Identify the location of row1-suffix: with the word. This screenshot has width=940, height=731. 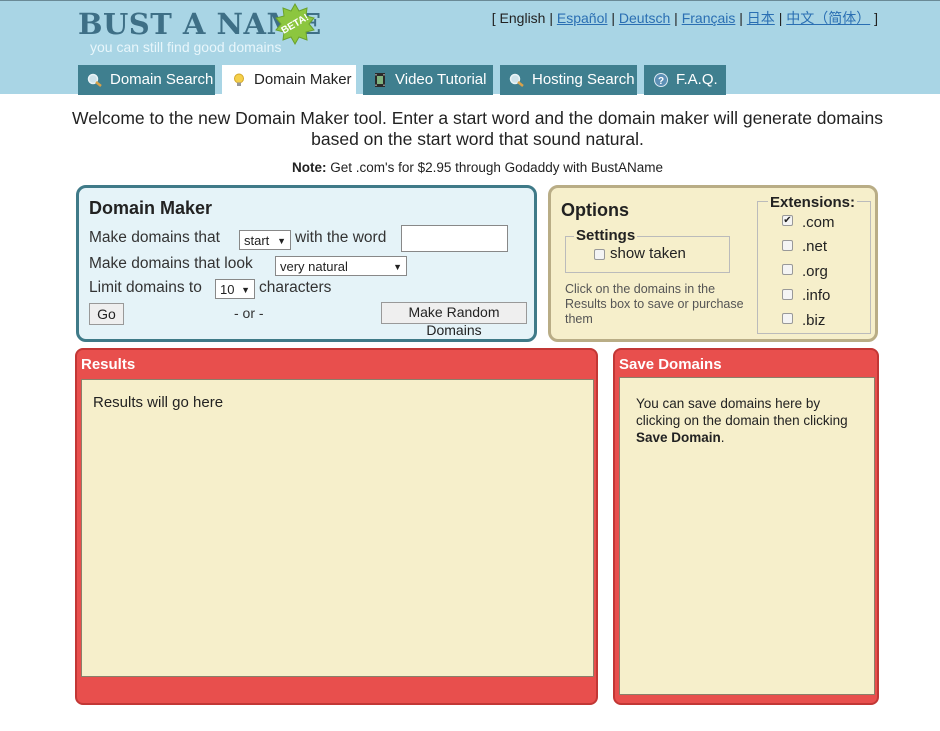
(341, 237).